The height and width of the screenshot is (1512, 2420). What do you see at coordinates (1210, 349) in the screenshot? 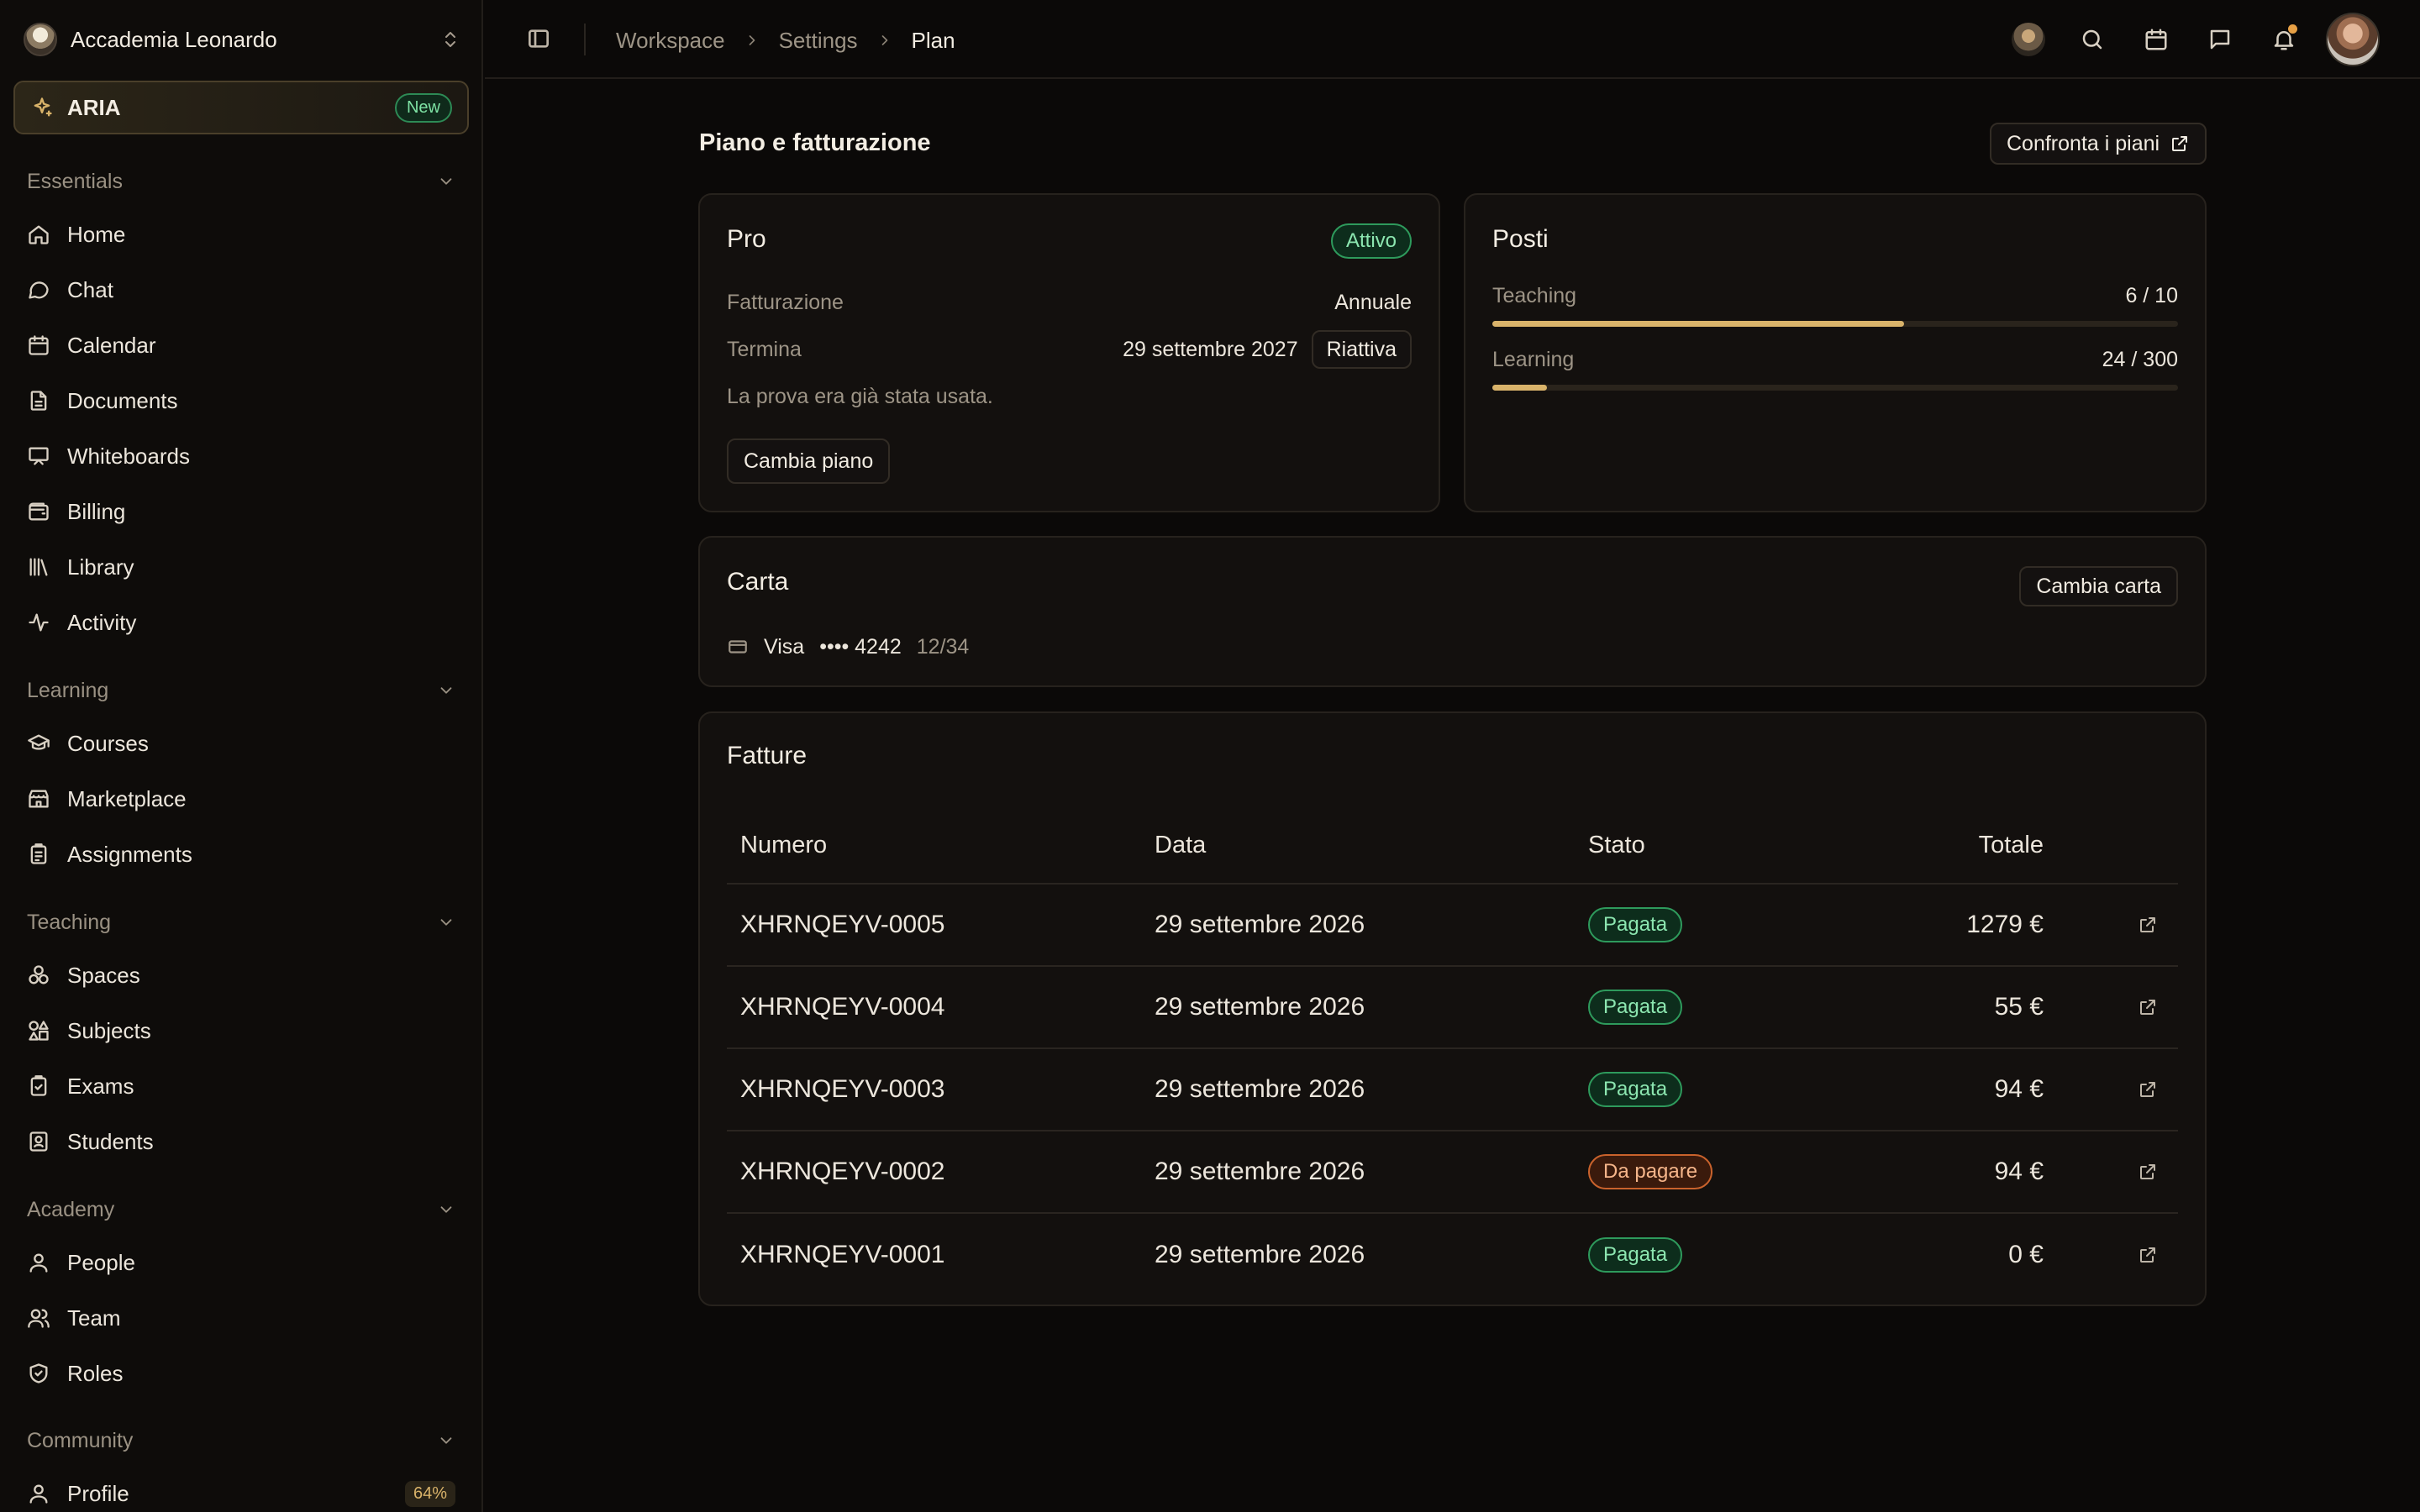
I see `end-date-value: 29 settembre 2027` at bounding box center [1210, 349].